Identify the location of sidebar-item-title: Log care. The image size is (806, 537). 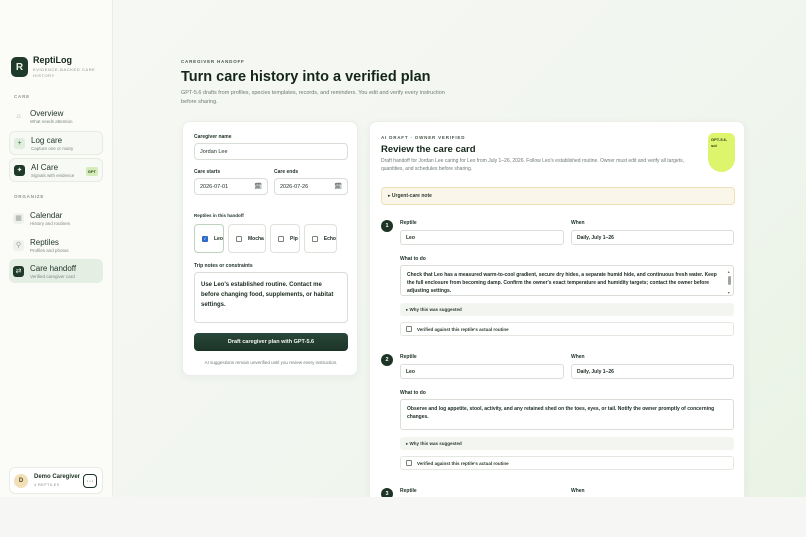
(47, 140).